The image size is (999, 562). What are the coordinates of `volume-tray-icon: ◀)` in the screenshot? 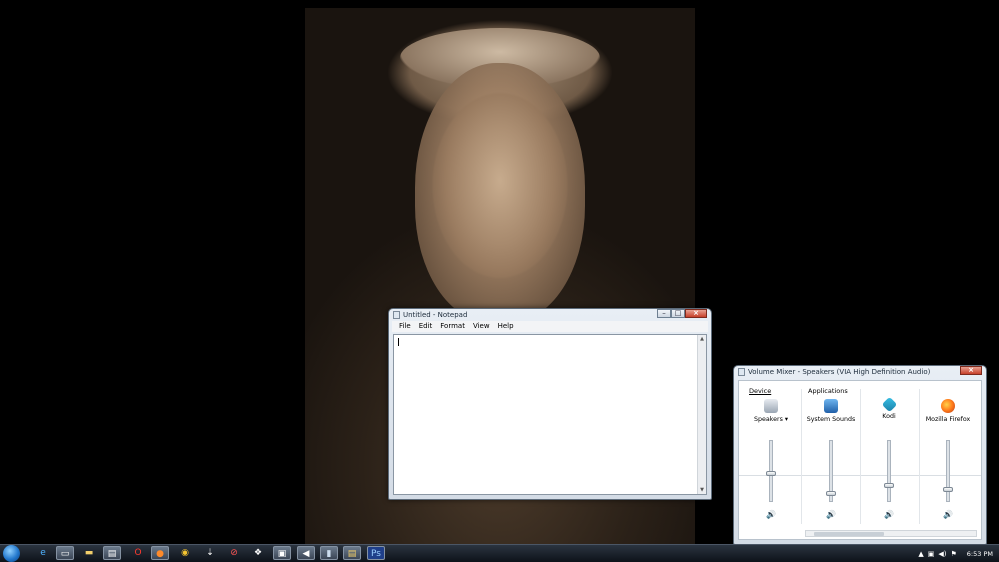 It's located at (942, 554).